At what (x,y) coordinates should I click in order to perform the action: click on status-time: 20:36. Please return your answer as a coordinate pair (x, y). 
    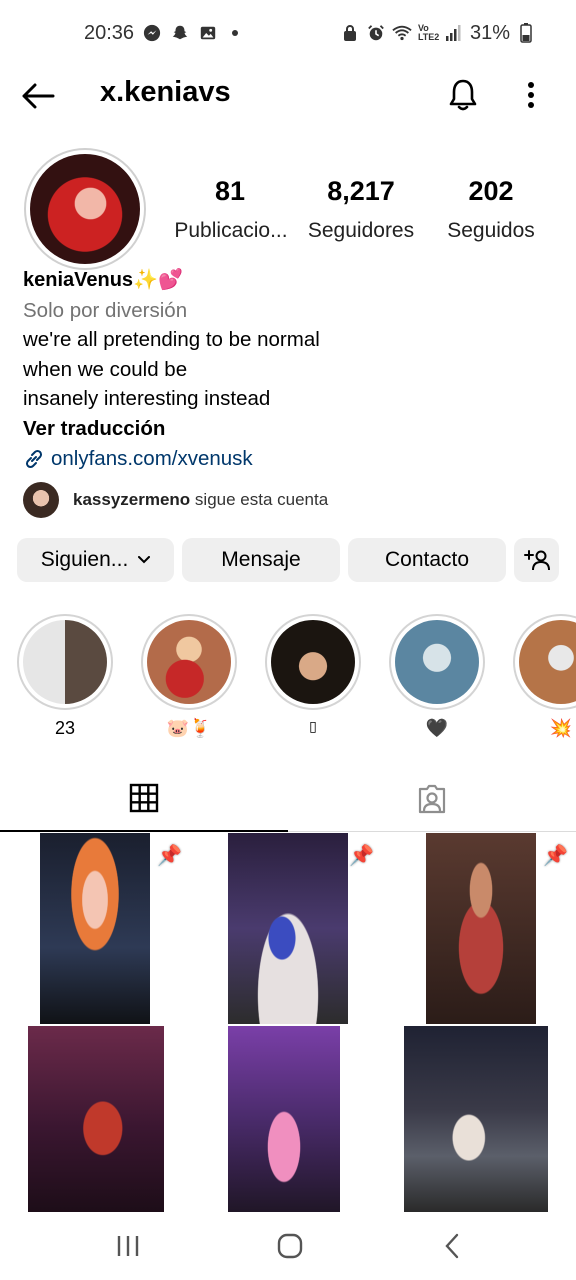
    Looking at the image, I should click on (109, 32).